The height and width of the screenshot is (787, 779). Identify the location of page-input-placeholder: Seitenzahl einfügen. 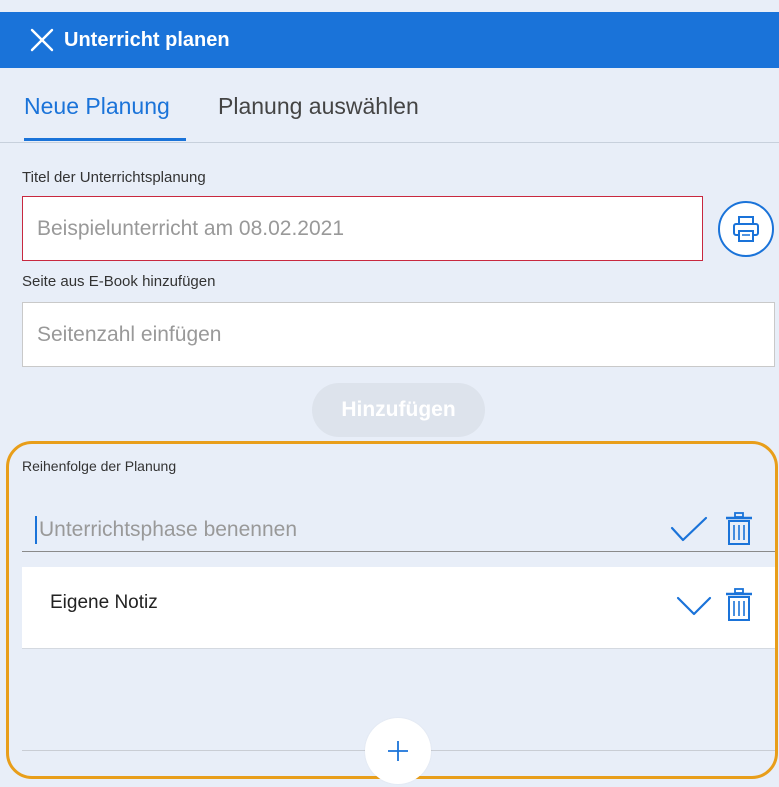
(129, 334).